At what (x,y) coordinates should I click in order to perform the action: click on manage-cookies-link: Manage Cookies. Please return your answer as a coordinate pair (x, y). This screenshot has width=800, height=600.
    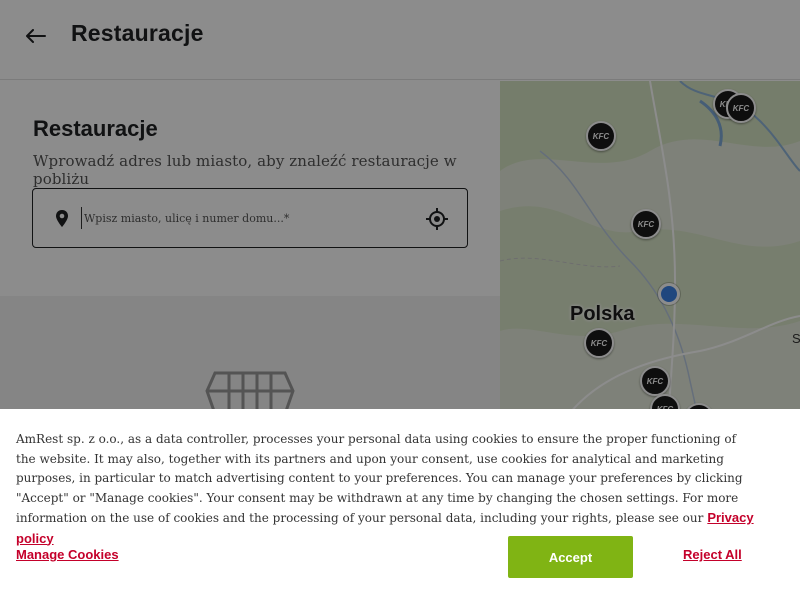
    Looking at the image, I should click on (67, 554).